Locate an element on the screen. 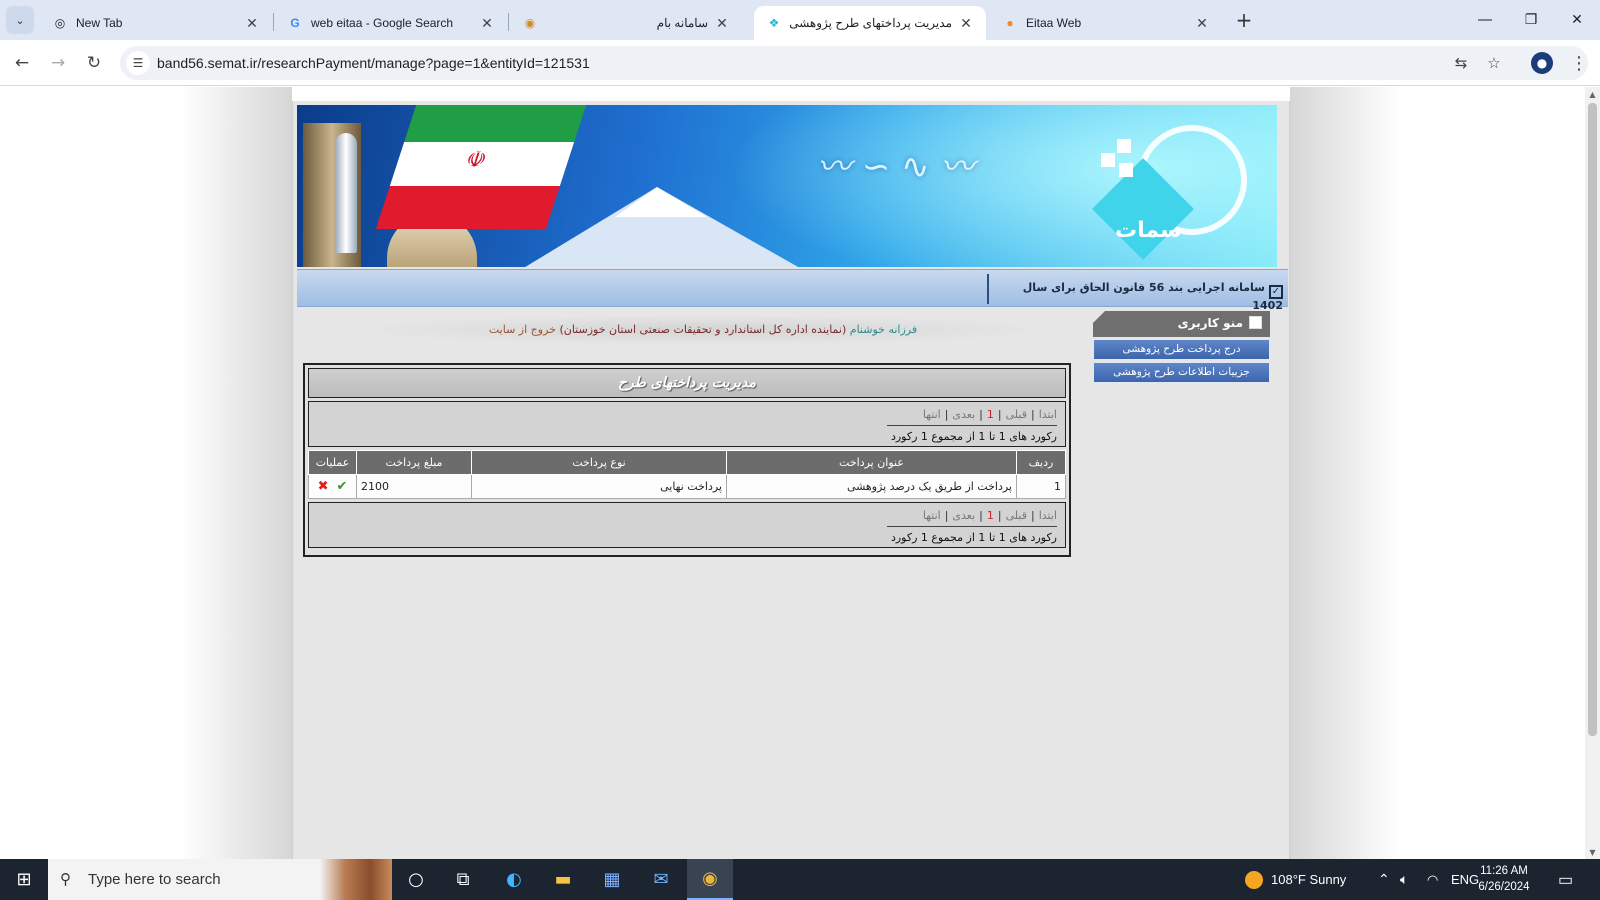 This screenshot has width=1600, height=900. user-menu-title: منو کاربری is located at coordinates (1210, 323).